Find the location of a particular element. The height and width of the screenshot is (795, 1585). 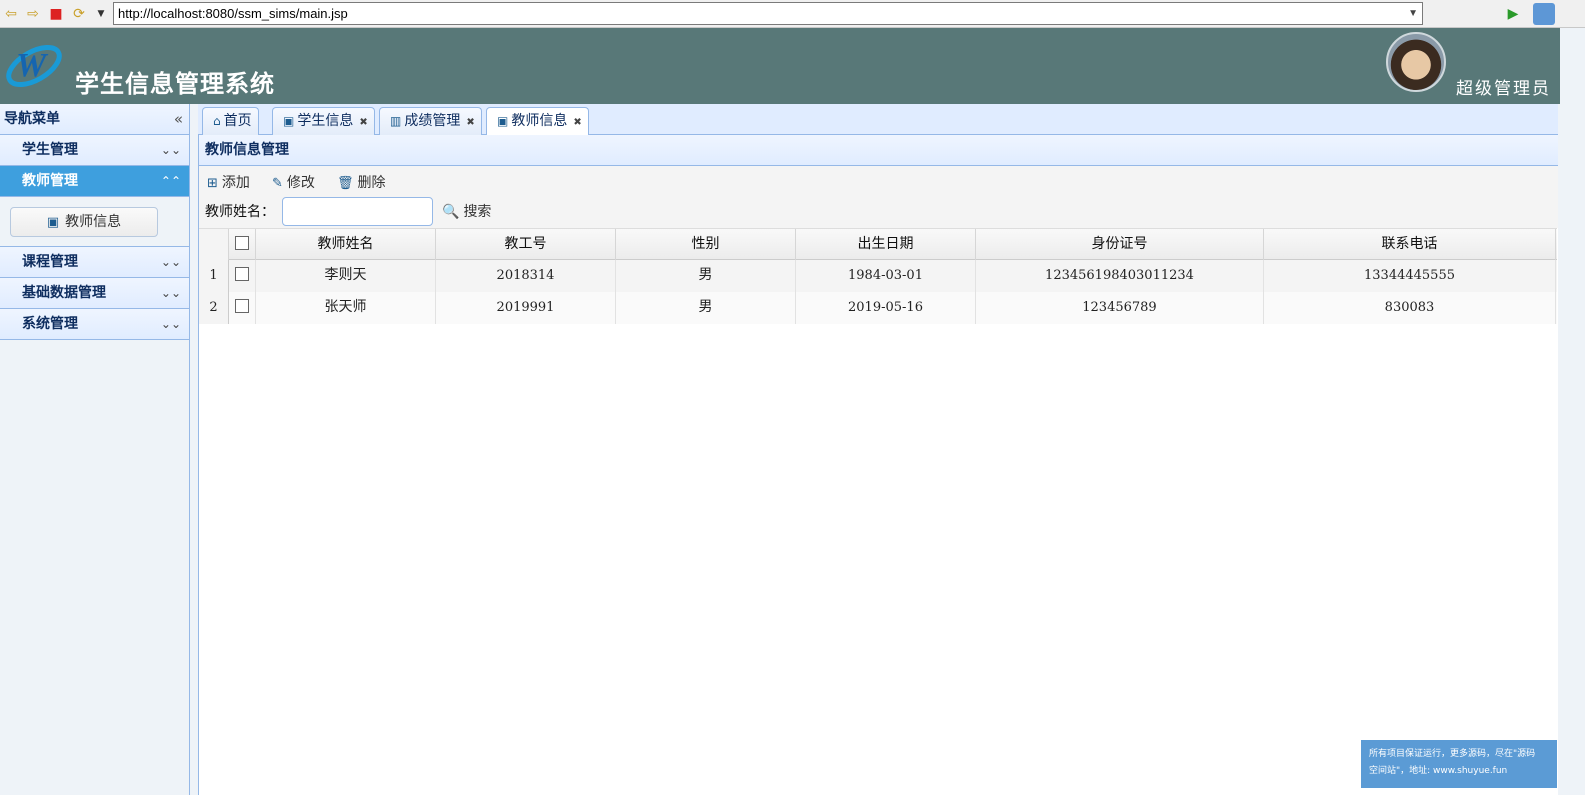

add-label: 添加 is located at coordinates (235, 183).